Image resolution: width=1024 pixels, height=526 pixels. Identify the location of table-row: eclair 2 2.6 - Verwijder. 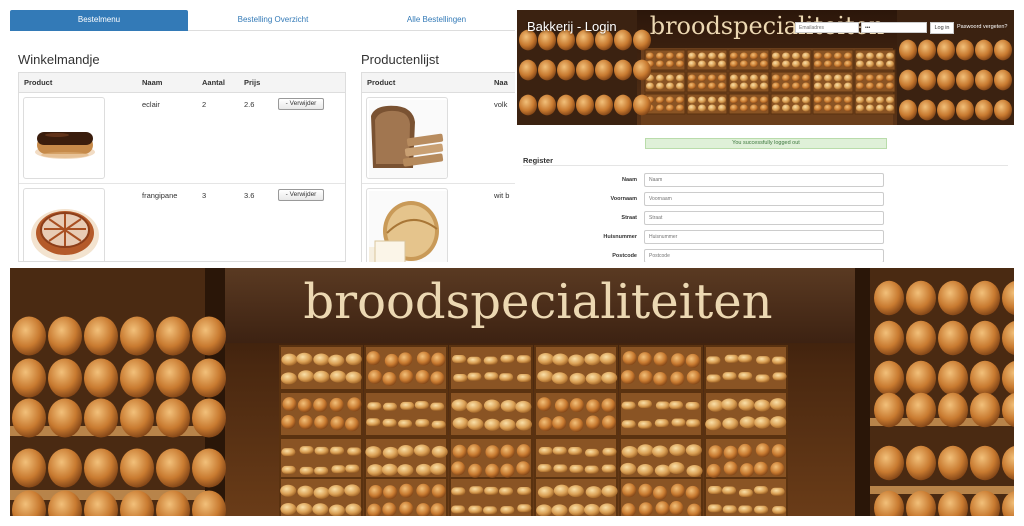
(182, 138).